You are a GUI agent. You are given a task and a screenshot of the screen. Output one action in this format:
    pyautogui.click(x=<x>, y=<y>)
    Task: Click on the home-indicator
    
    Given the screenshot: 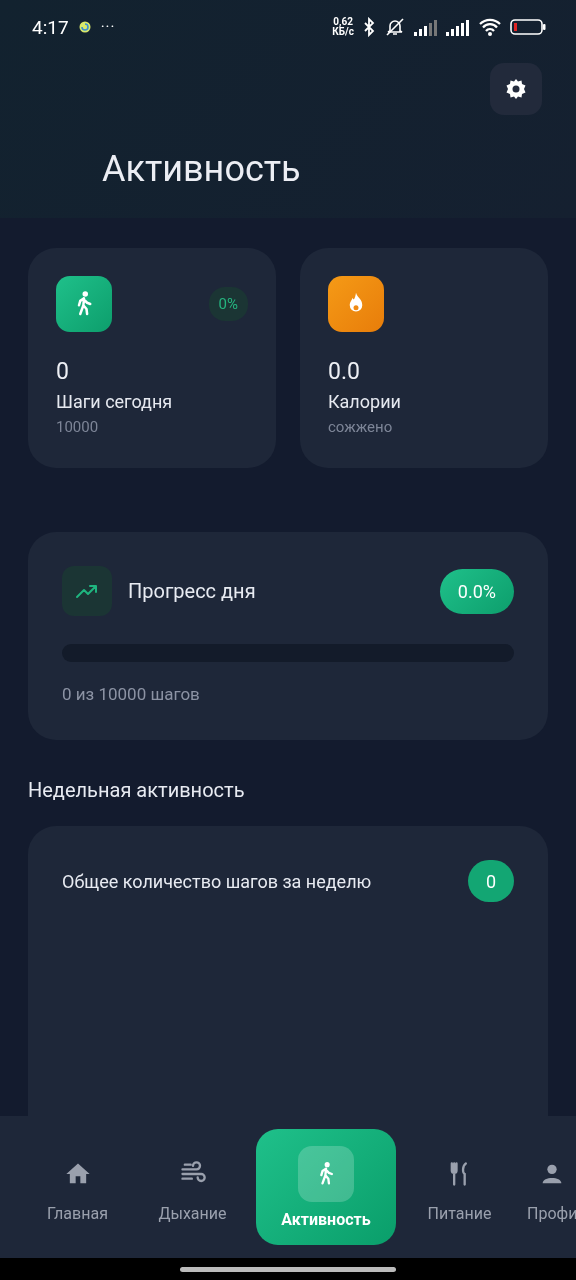 What is the action you would take?
    pyautogui.click(x=288, y=1269)
    